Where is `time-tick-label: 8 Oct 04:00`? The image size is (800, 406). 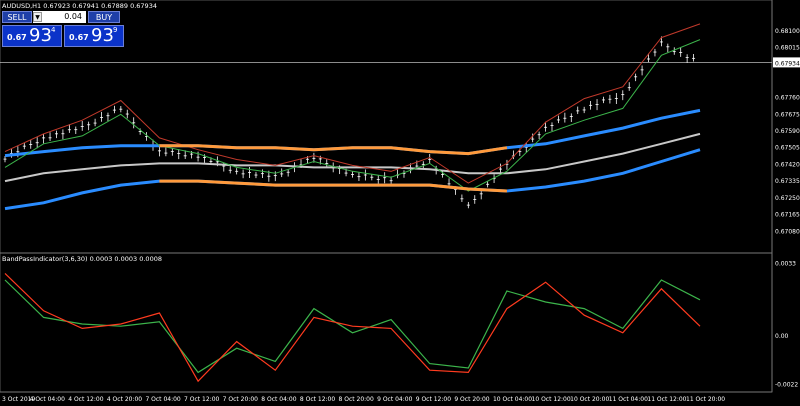 time-tick-label: 8 Oct 04:00 is located at coordinates (278, 399).